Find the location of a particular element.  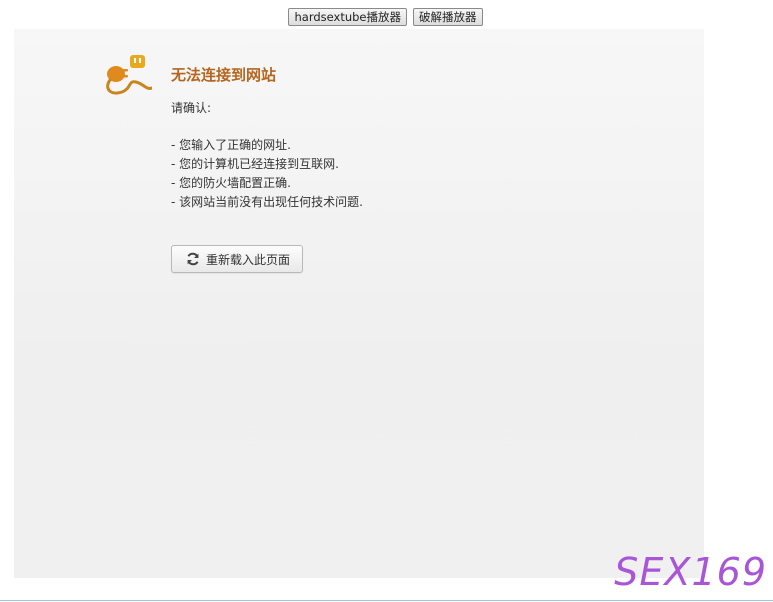

refresh-icon is located at coordinates (193, 259).